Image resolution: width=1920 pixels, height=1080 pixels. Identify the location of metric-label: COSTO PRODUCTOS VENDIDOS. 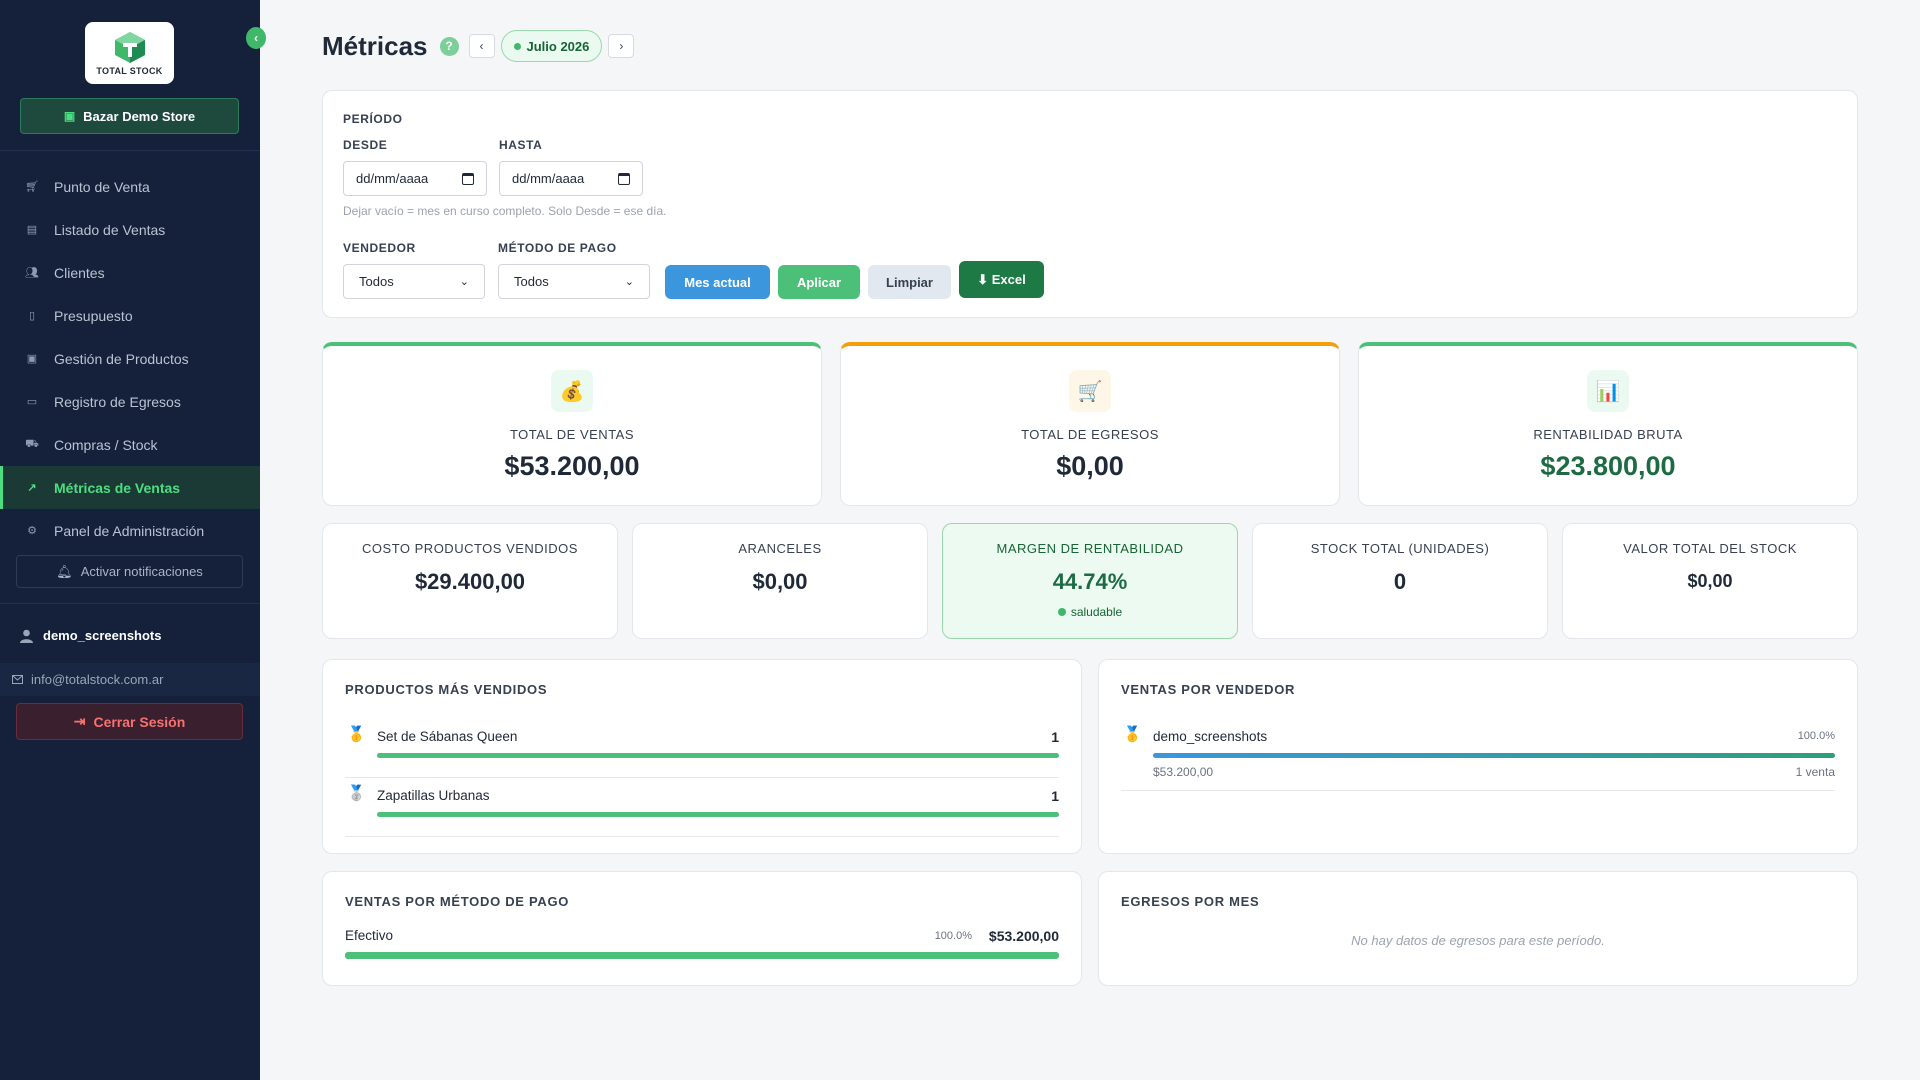
(470, 548).